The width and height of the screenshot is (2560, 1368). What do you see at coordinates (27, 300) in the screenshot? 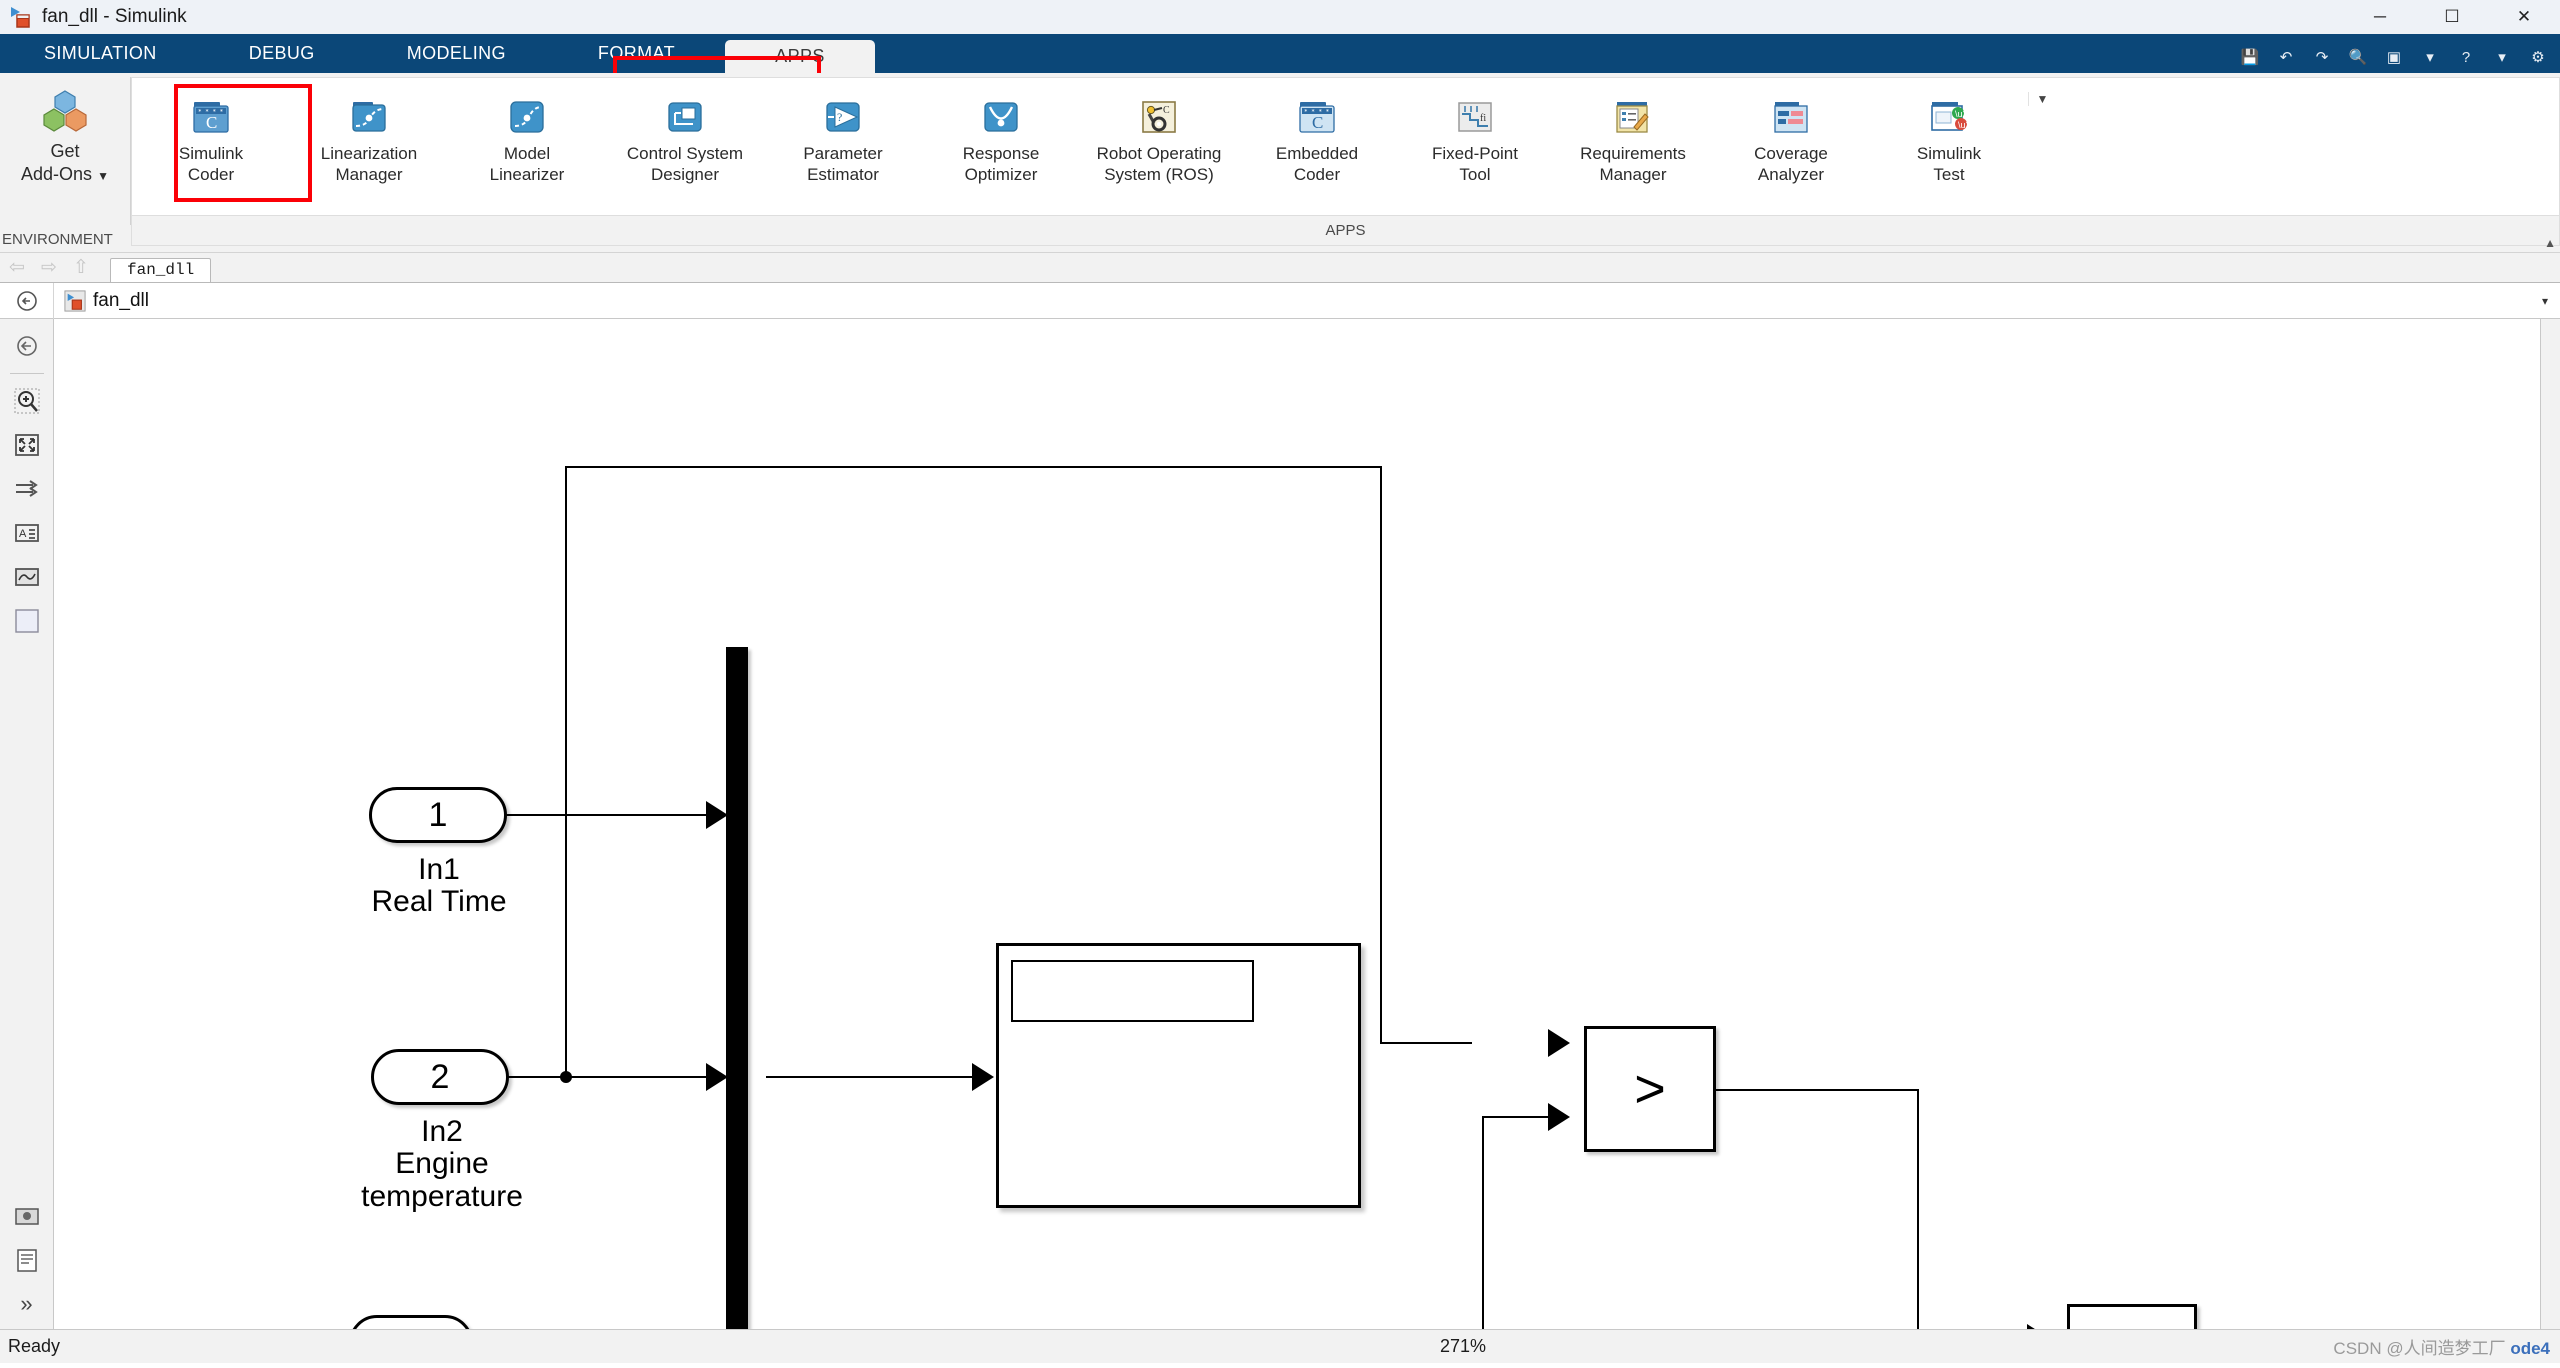
I see `breadcrumb-back-button` at bounding box center [27, 300].